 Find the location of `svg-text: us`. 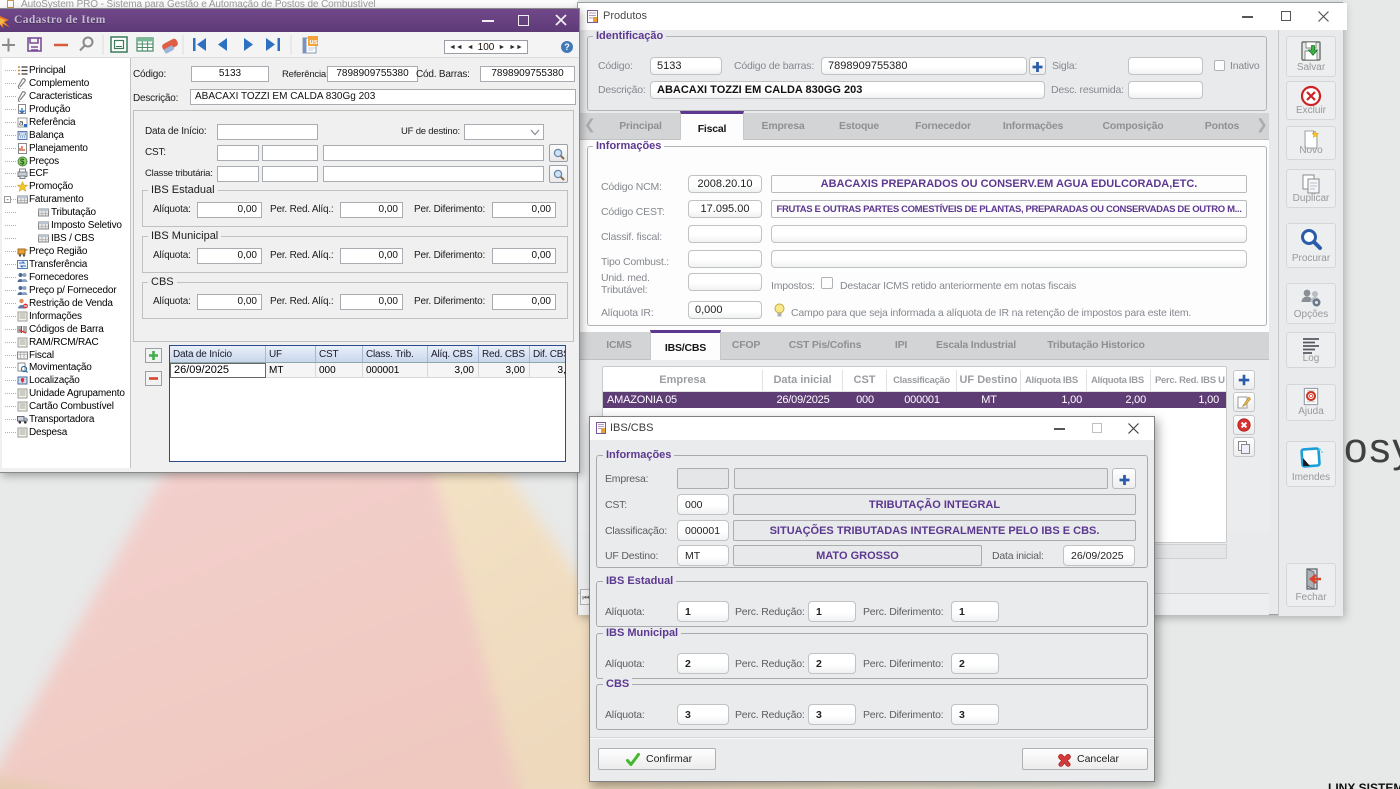

svg-text: us is located at coordinates (314, 42).